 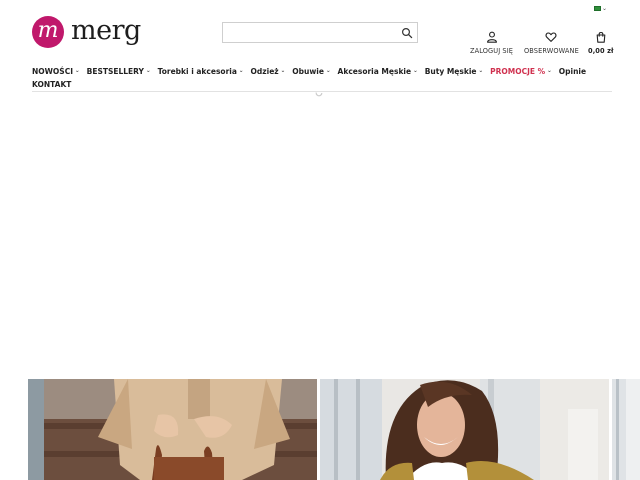 I want to click on heart-icon, so click(x=551, y=37).